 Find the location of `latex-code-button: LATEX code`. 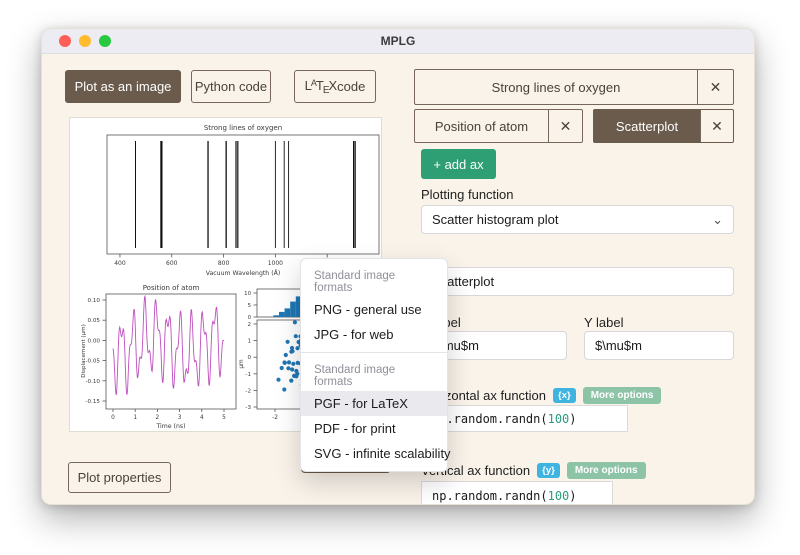

latex-code-button: LATEX code is located at coordinates (335, 86).